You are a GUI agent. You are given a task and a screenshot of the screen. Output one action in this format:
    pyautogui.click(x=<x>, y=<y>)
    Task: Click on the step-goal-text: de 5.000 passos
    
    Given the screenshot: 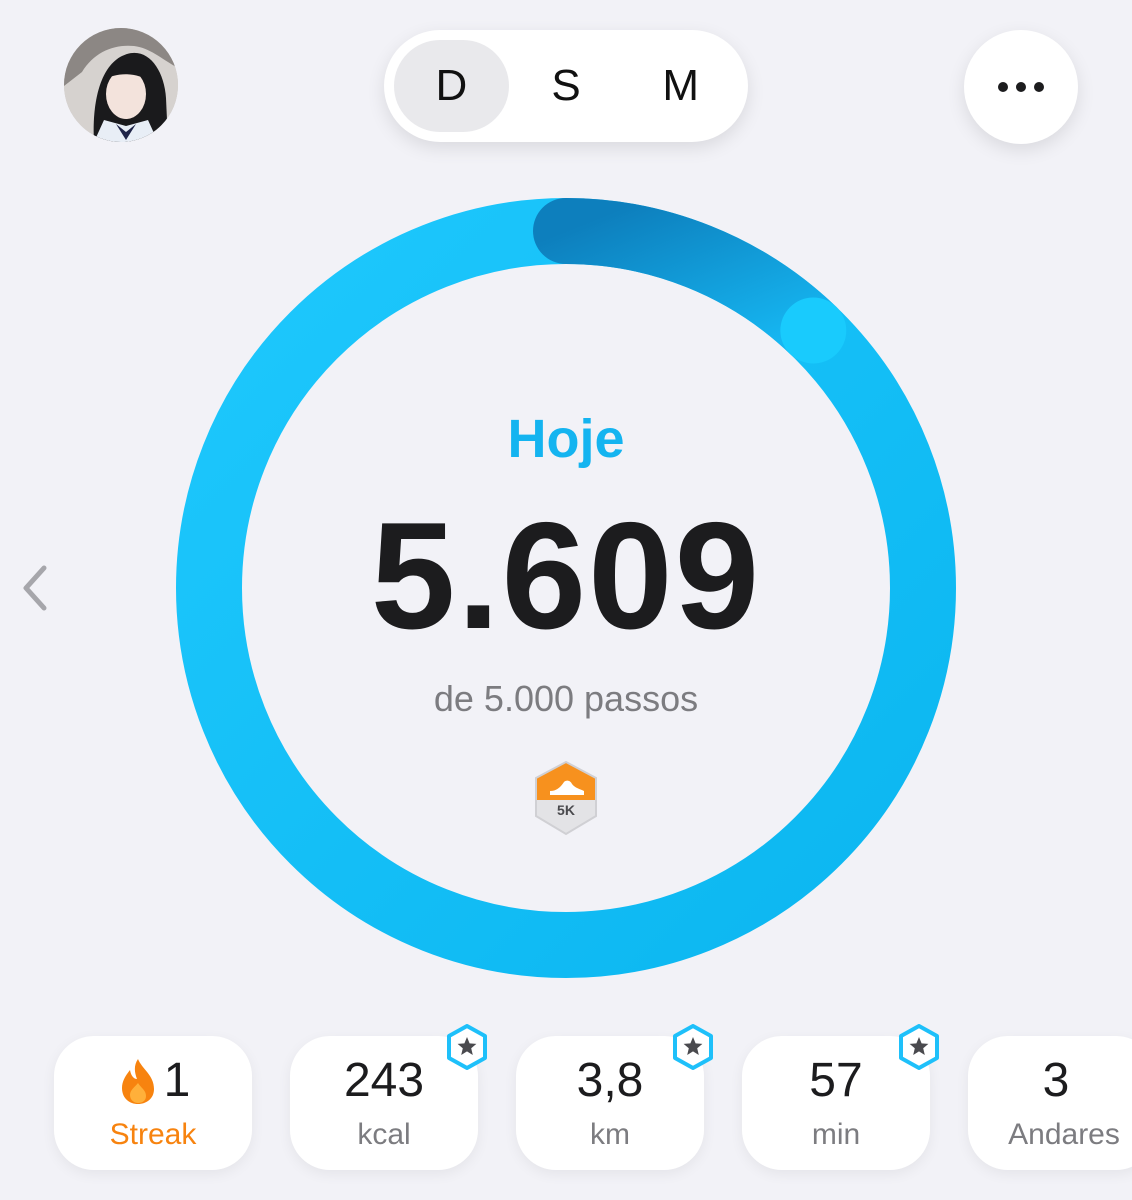 What is the action you would take?
    pyautogui.click(x=566, y=698)
    